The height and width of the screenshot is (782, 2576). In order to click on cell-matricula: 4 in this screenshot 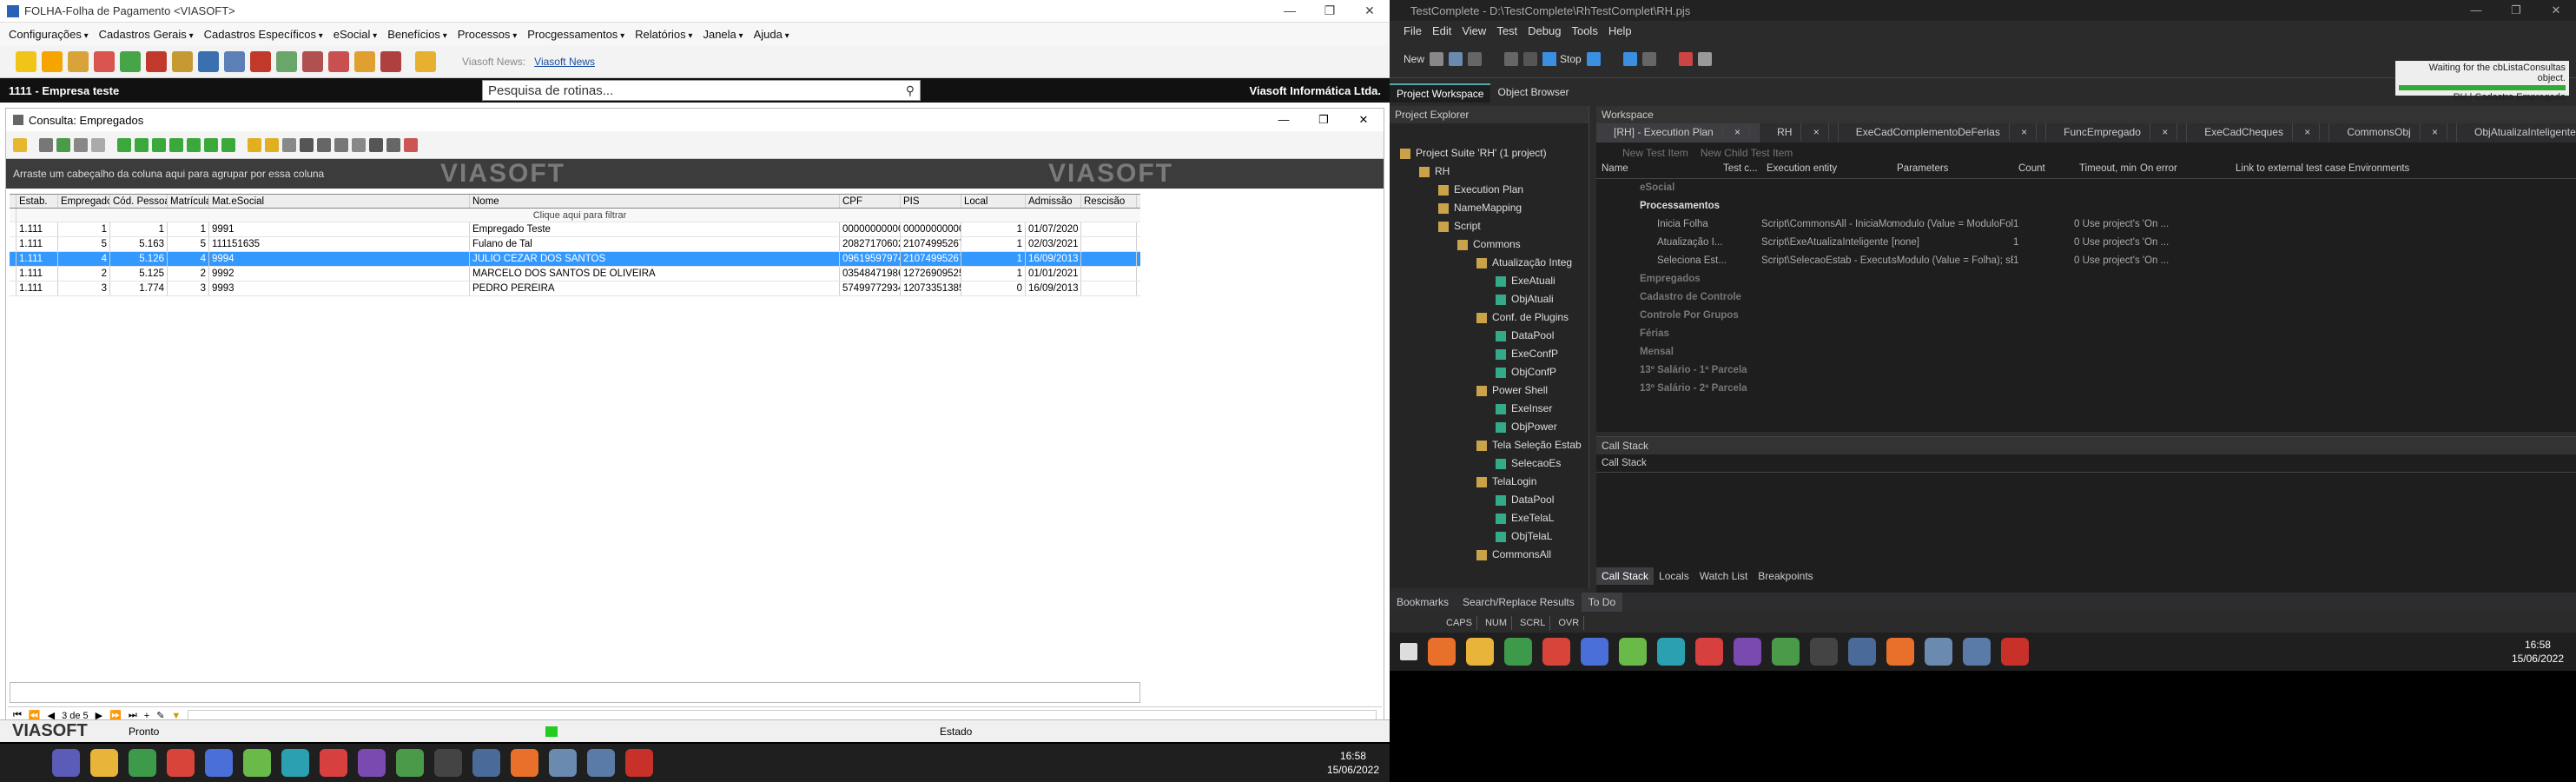, I will do `click(189, 259)`.